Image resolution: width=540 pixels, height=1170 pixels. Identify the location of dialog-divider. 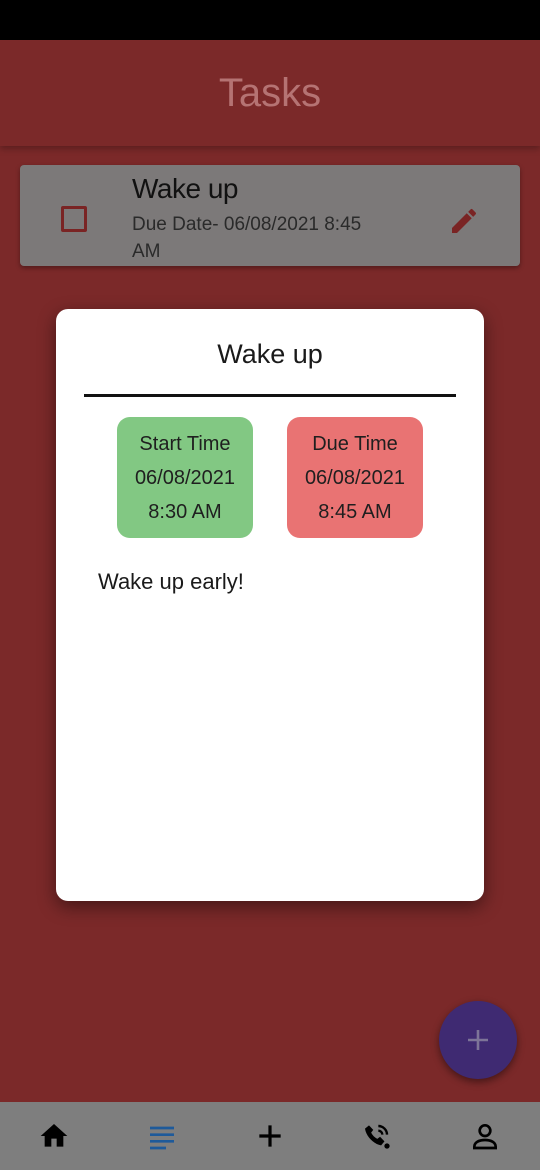
(270, 395).